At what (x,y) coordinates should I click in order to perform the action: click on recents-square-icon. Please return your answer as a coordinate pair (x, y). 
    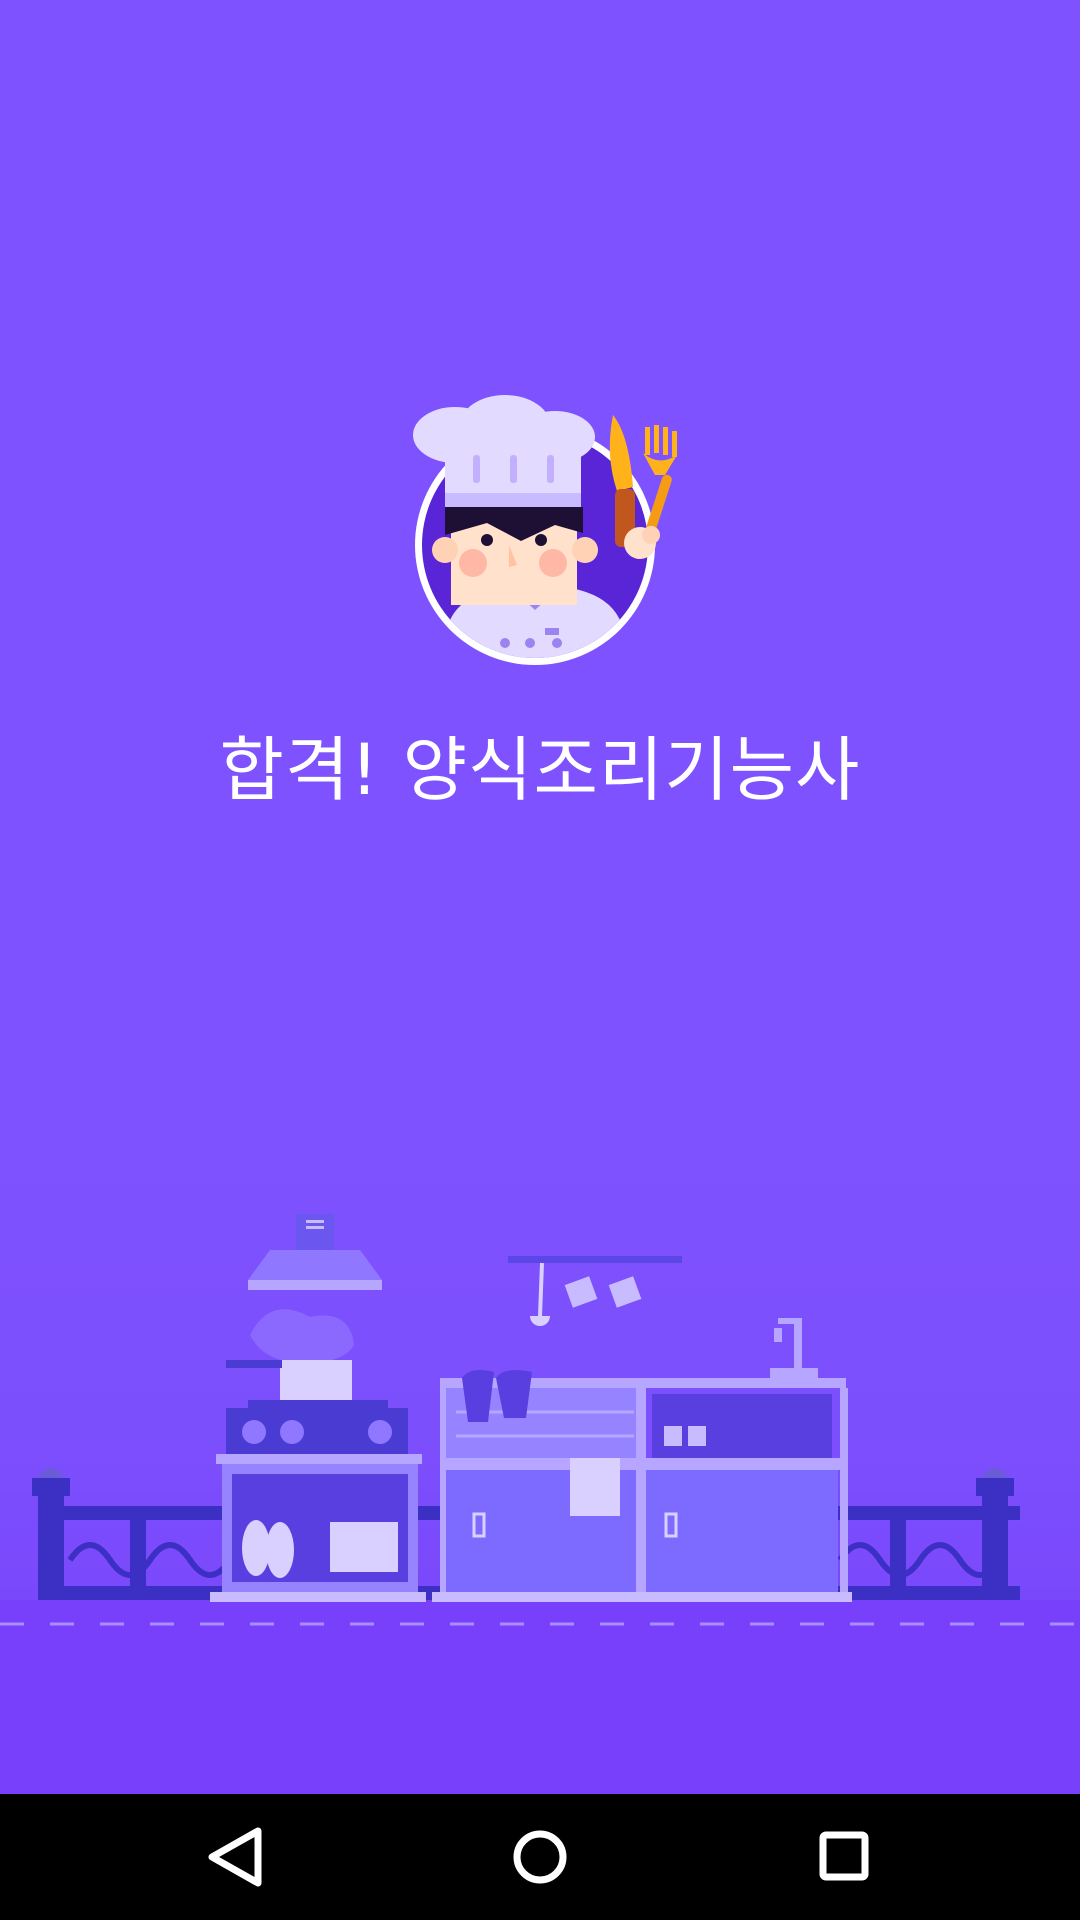
    Looking at the image, I should click on (843, 1857).